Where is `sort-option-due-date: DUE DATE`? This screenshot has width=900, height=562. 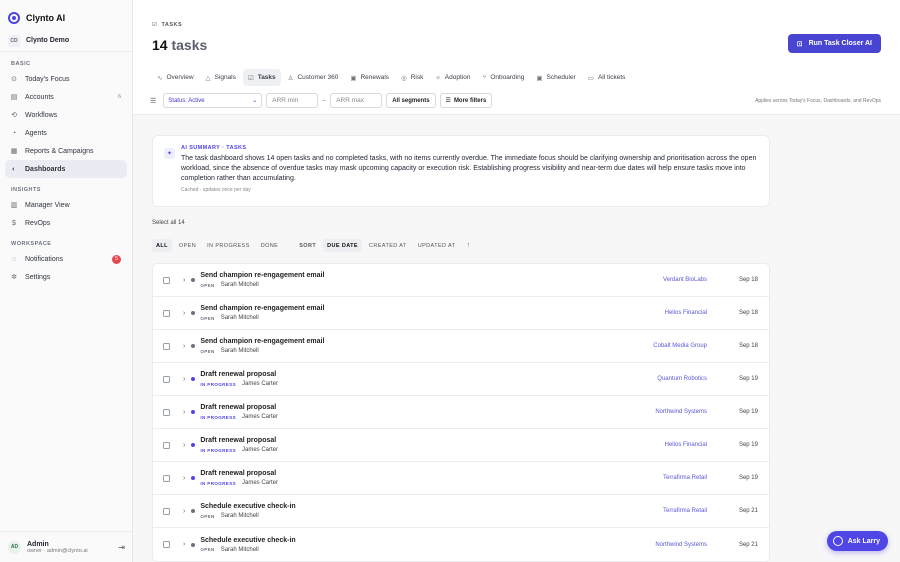
sort-option-due-date: DUE DATE is located at coordinates (342, 245).